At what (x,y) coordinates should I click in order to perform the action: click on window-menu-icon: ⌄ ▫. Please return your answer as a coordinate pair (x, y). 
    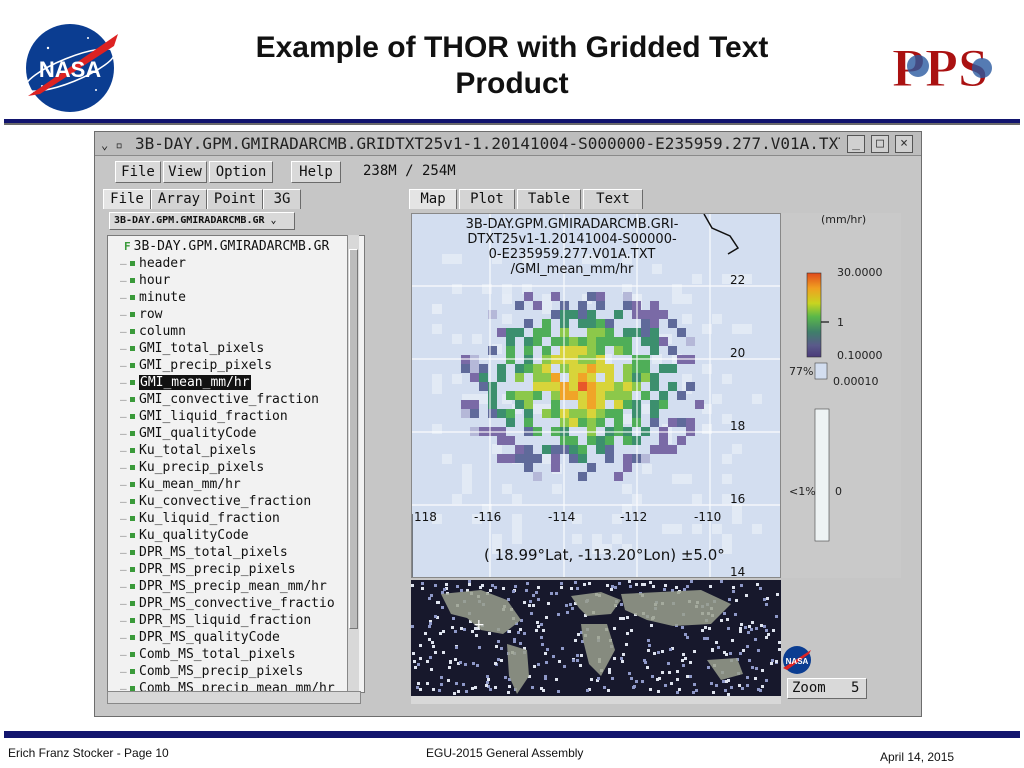
    Looking at the image, I should click on (112, 145).